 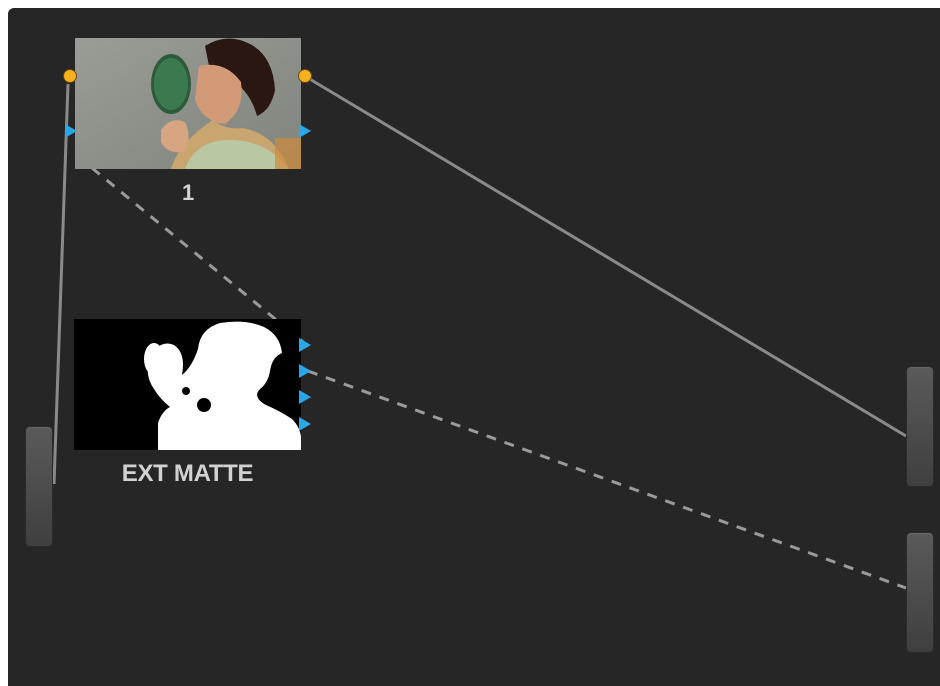 I want to click on node-1-rgb-output-port, so click(x=305, y=131).